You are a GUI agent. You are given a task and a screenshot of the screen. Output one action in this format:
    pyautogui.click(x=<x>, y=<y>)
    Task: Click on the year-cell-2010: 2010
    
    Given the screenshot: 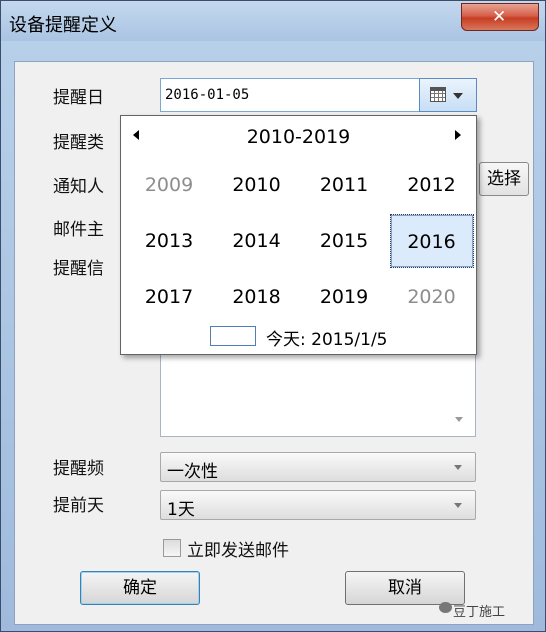 What is the action you would take?
    pyautogui.click(x=257, y=185)
    